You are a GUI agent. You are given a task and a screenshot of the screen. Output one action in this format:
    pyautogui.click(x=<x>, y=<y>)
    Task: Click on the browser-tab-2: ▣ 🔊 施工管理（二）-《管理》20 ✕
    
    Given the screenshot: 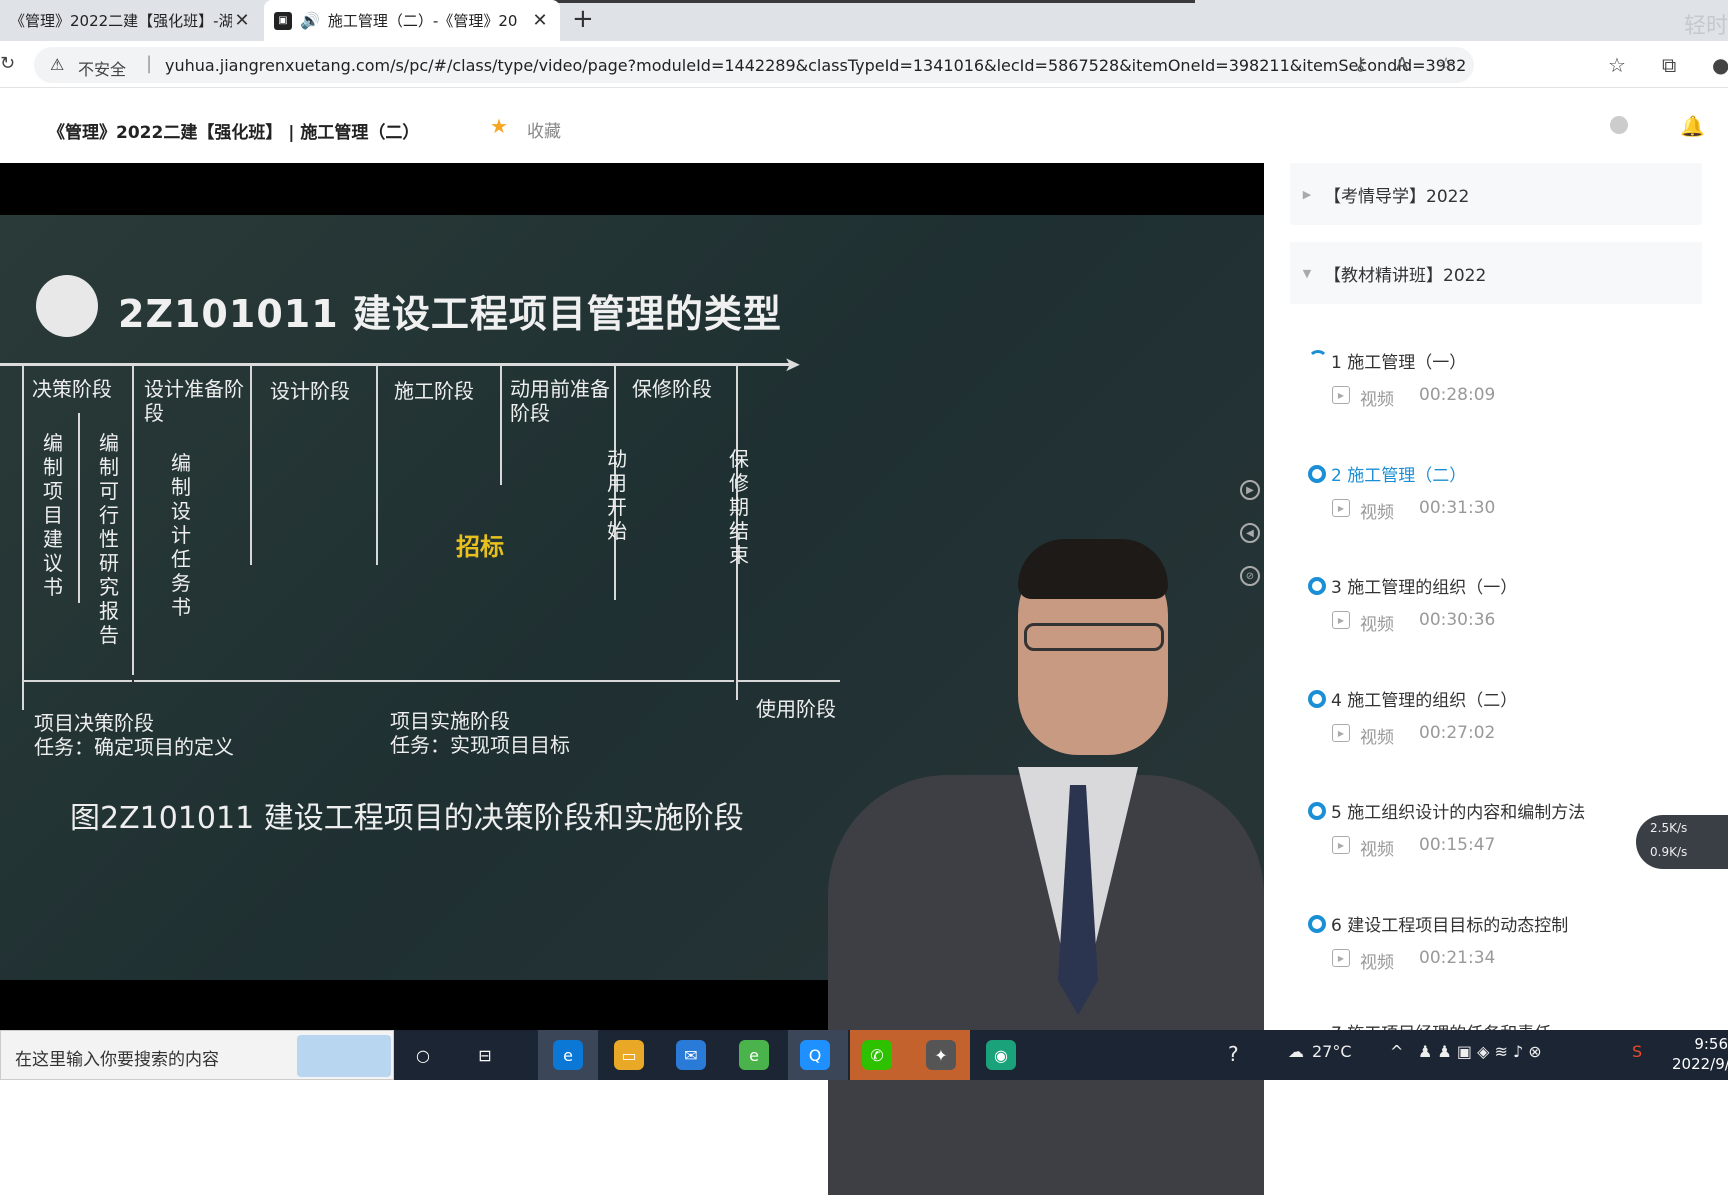 What is the action you would take?
    pyautogui.click(x=412, y=20)
    